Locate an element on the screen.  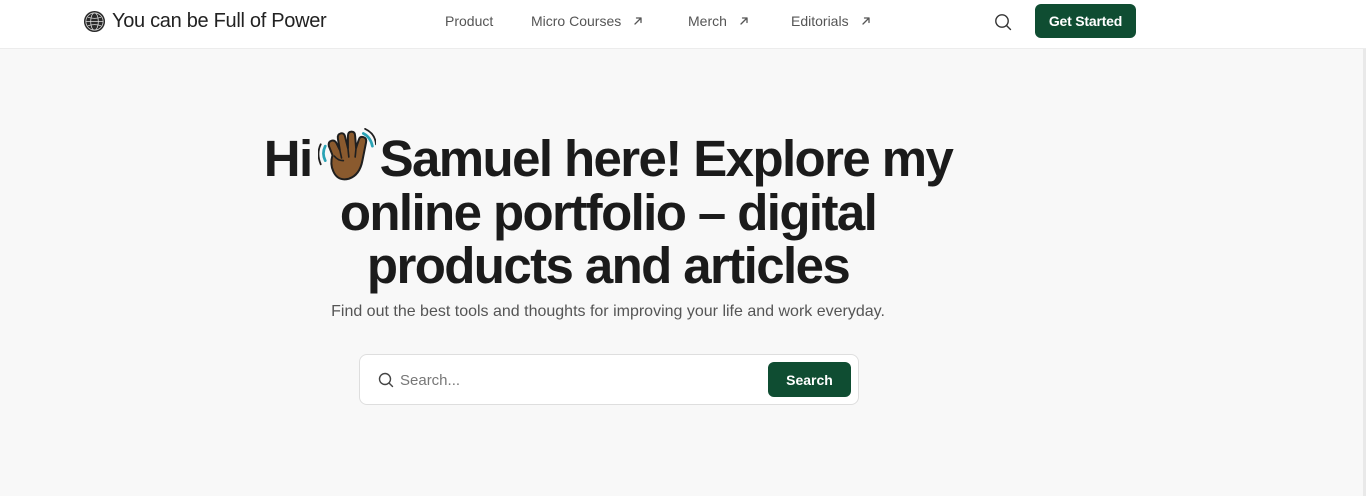
globe-logo-icon is located at coordinates (94, 21).